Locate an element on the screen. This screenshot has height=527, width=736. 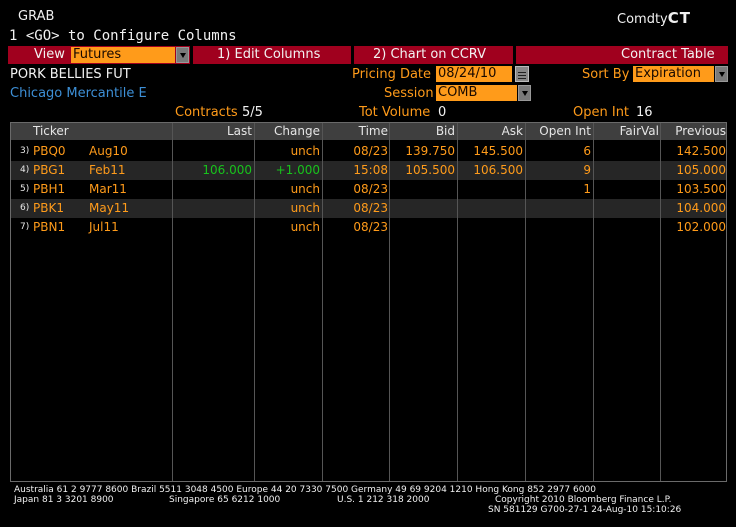
previous-cell: 103.500 is located at coordinates (701, 189).